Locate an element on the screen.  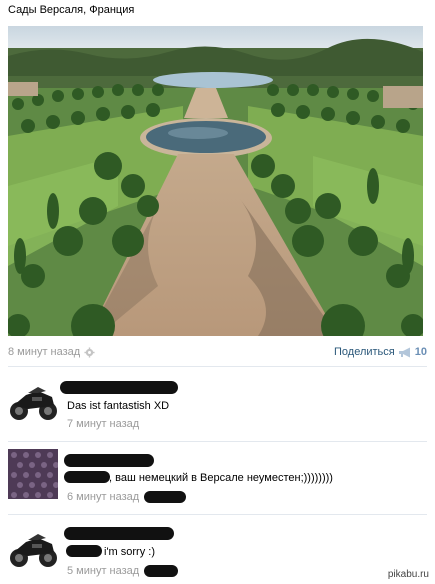
post-title: Сады Версаля, Франция is located at coordinates (71, 10).